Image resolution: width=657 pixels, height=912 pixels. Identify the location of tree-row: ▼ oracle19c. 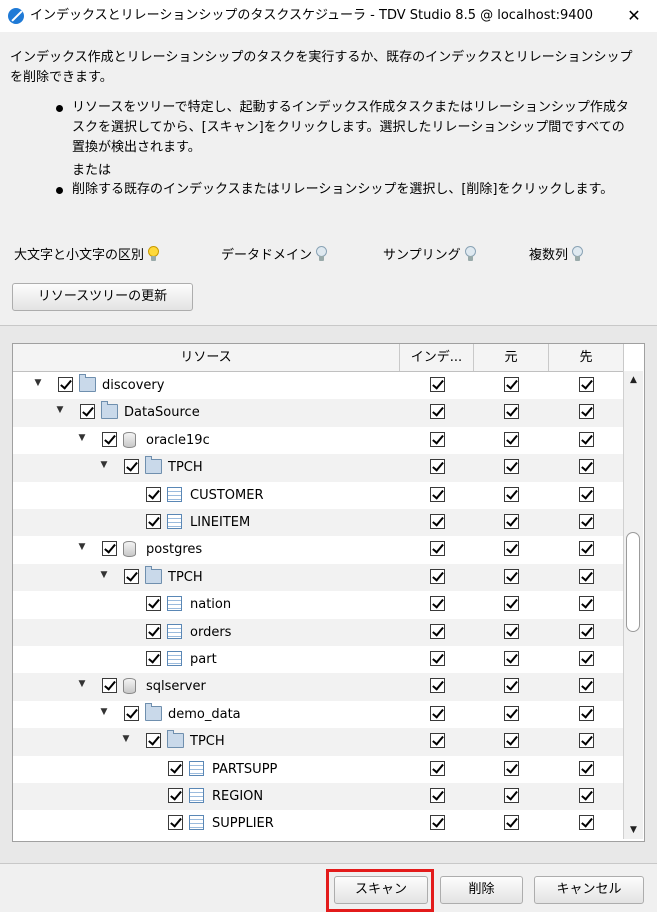
(318, 440).